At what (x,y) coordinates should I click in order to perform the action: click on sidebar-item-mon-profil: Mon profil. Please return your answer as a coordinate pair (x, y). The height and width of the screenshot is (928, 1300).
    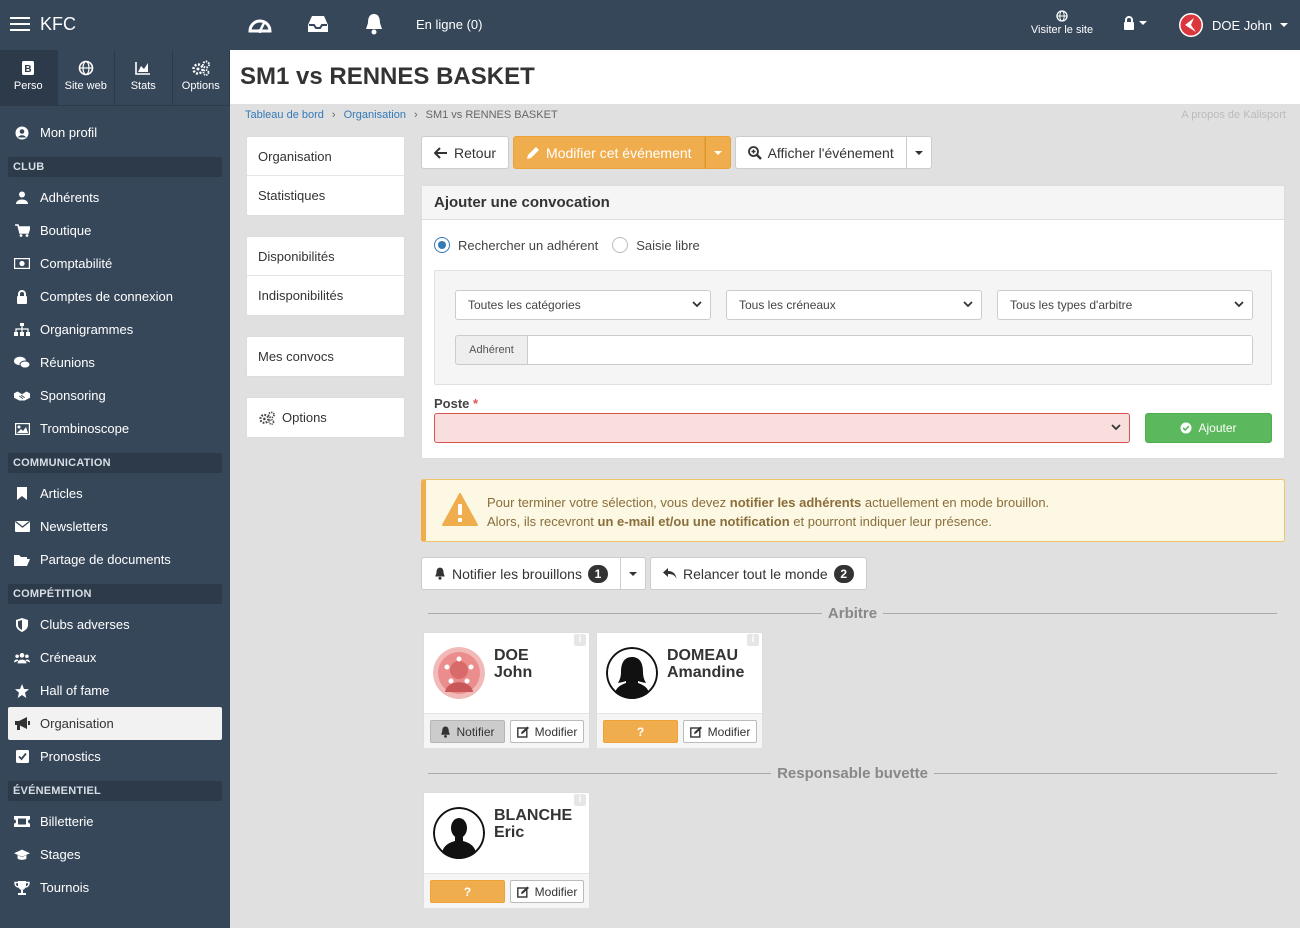
    Looking at the image, I should click on (111, 132).